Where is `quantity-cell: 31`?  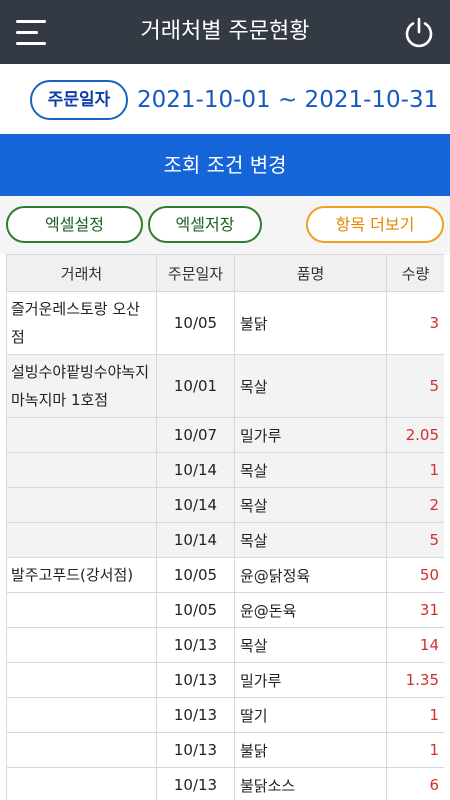 quantity-cell: 31 is located at coordinates (415, 610).